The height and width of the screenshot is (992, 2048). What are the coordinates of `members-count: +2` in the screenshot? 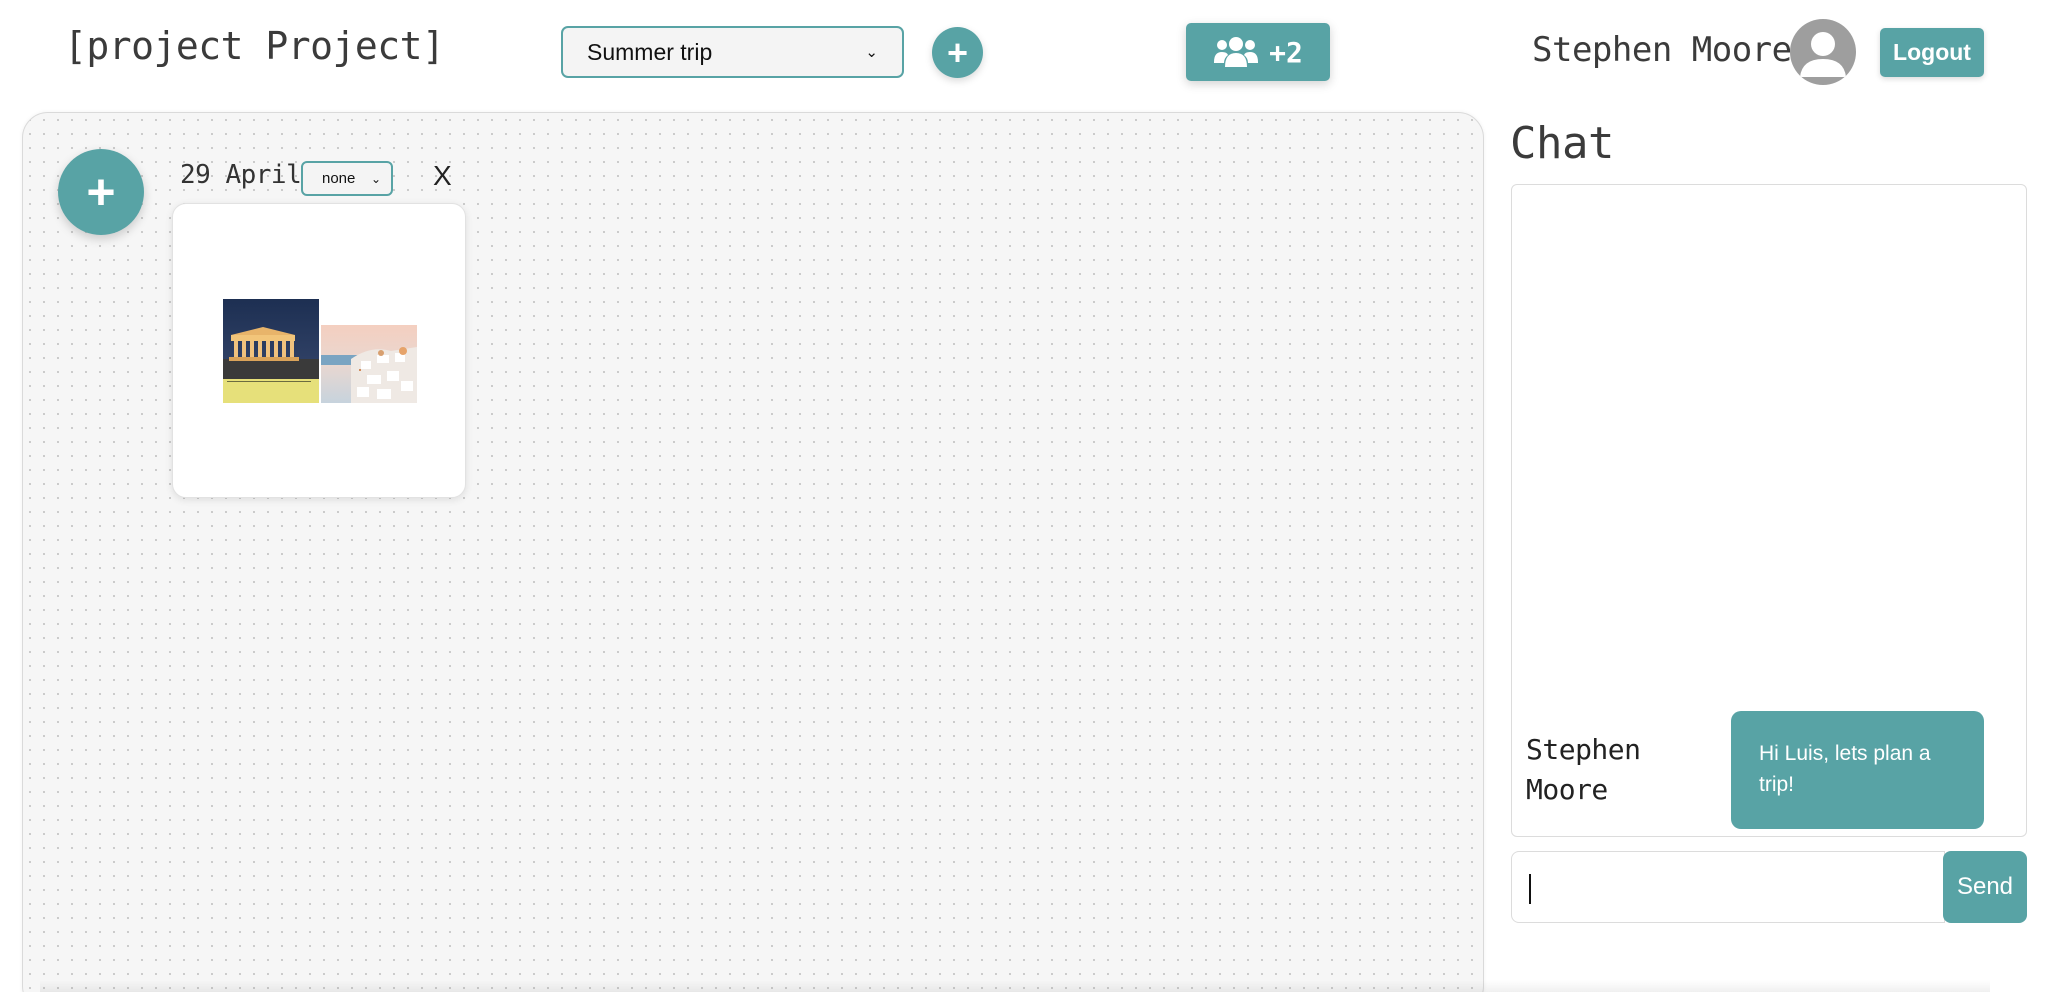 It's located at (1286, 52).